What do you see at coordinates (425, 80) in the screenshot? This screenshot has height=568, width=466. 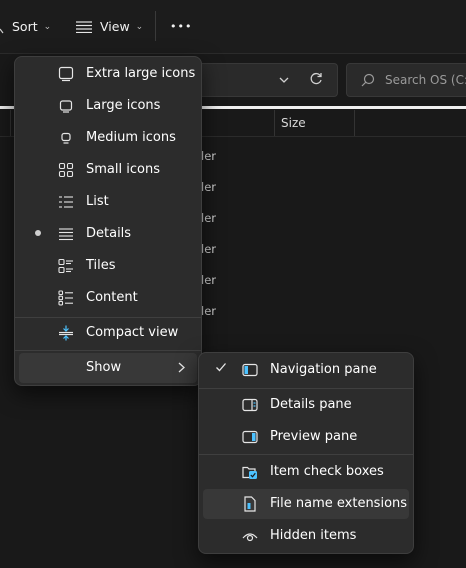 I see `search-placeholder: Search OS (C:)` at bounding box center [425, 80].